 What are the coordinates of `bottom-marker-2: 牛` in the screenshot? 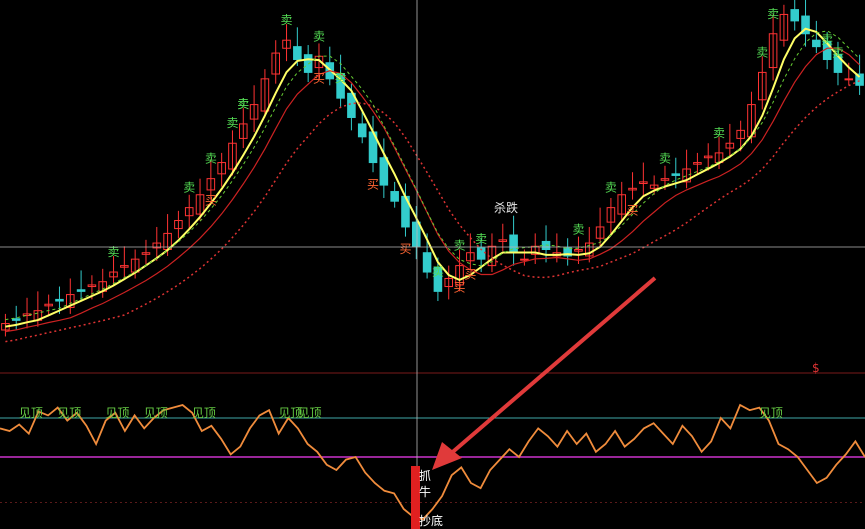 It's located at (425, 491).